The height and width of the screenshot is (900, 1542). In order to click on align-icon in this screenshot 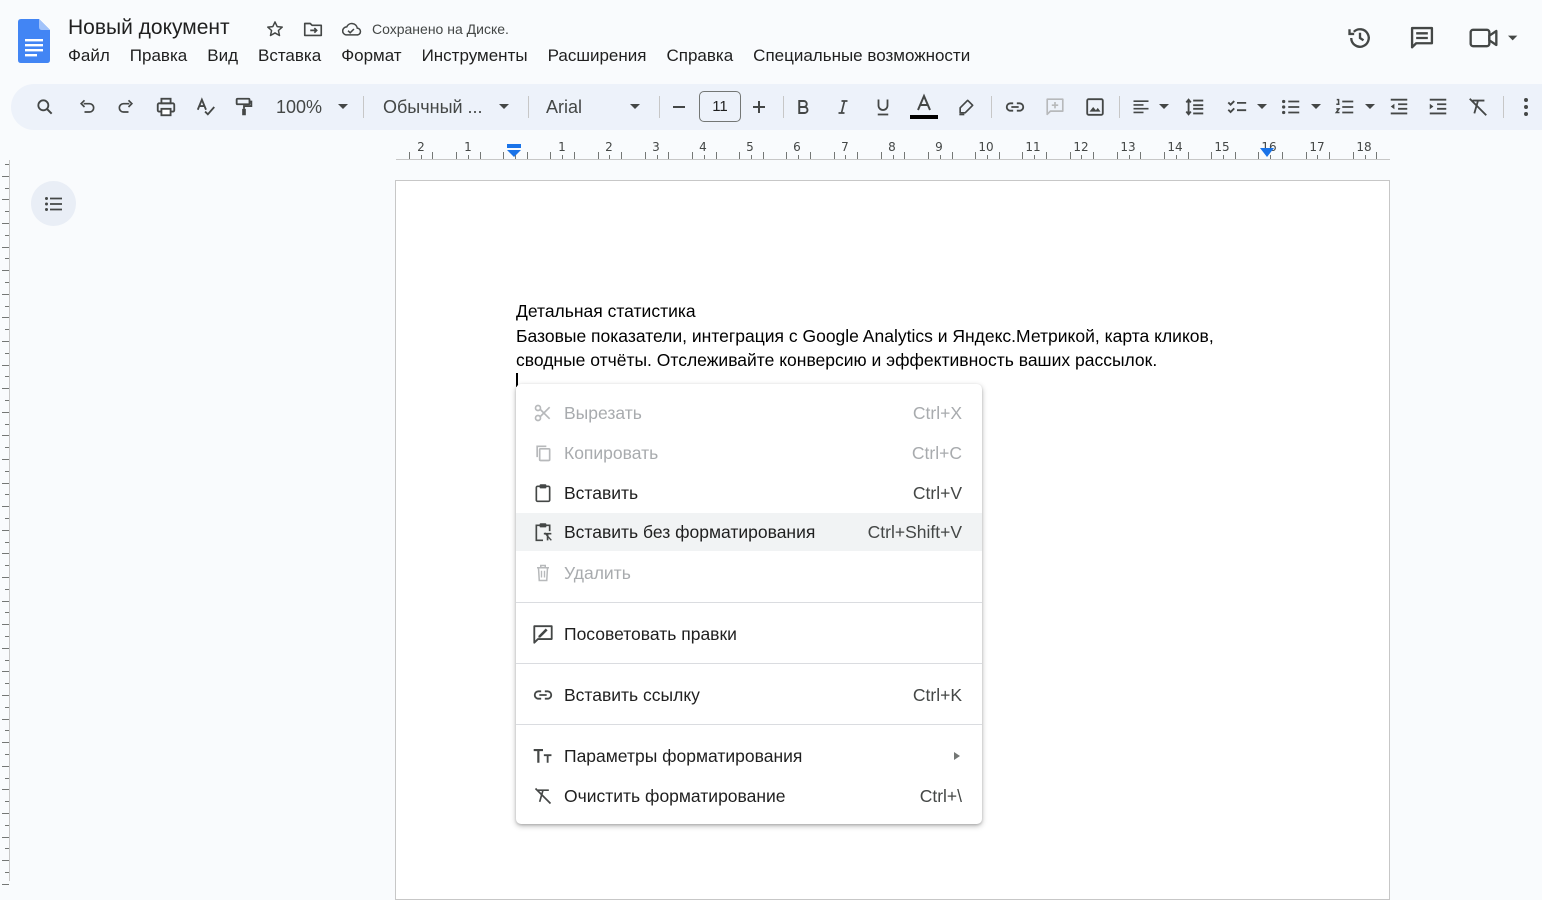, I will do `click(1141, 107)`.